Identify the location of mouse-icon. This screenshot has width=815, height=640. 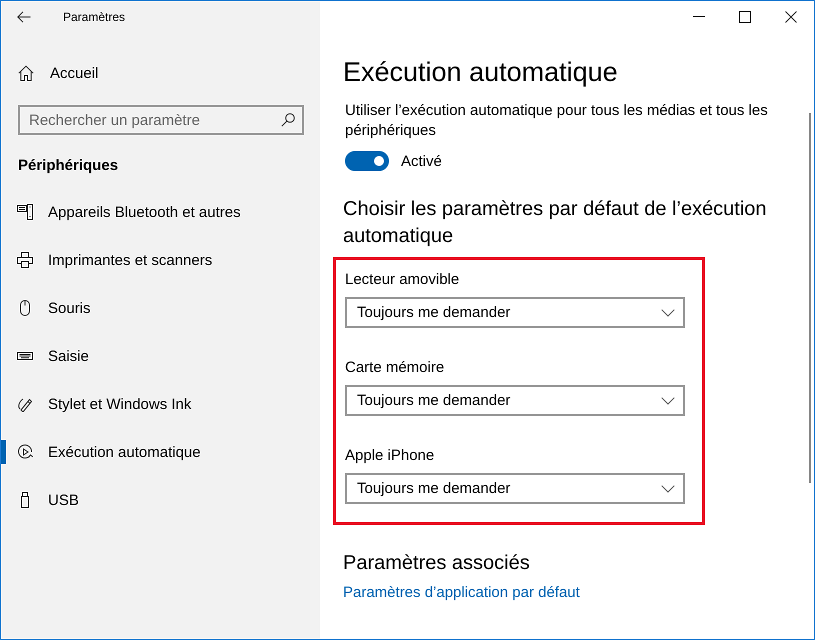
(25, 308).